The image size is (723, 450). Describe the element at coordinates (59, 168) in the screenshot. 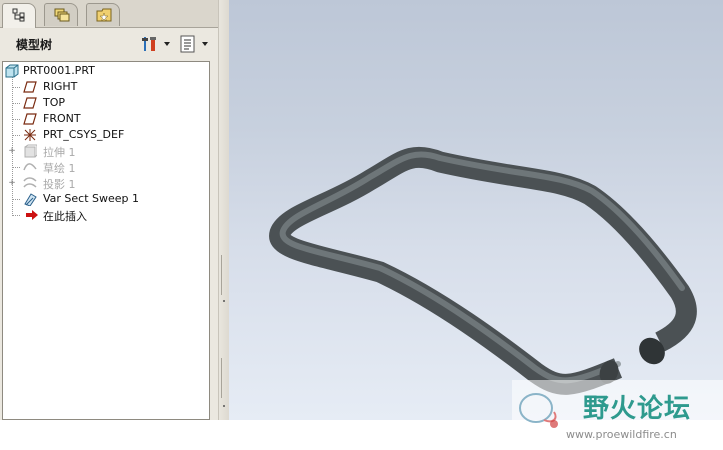

I see `tree-item-label: 草绘 1` at that location.